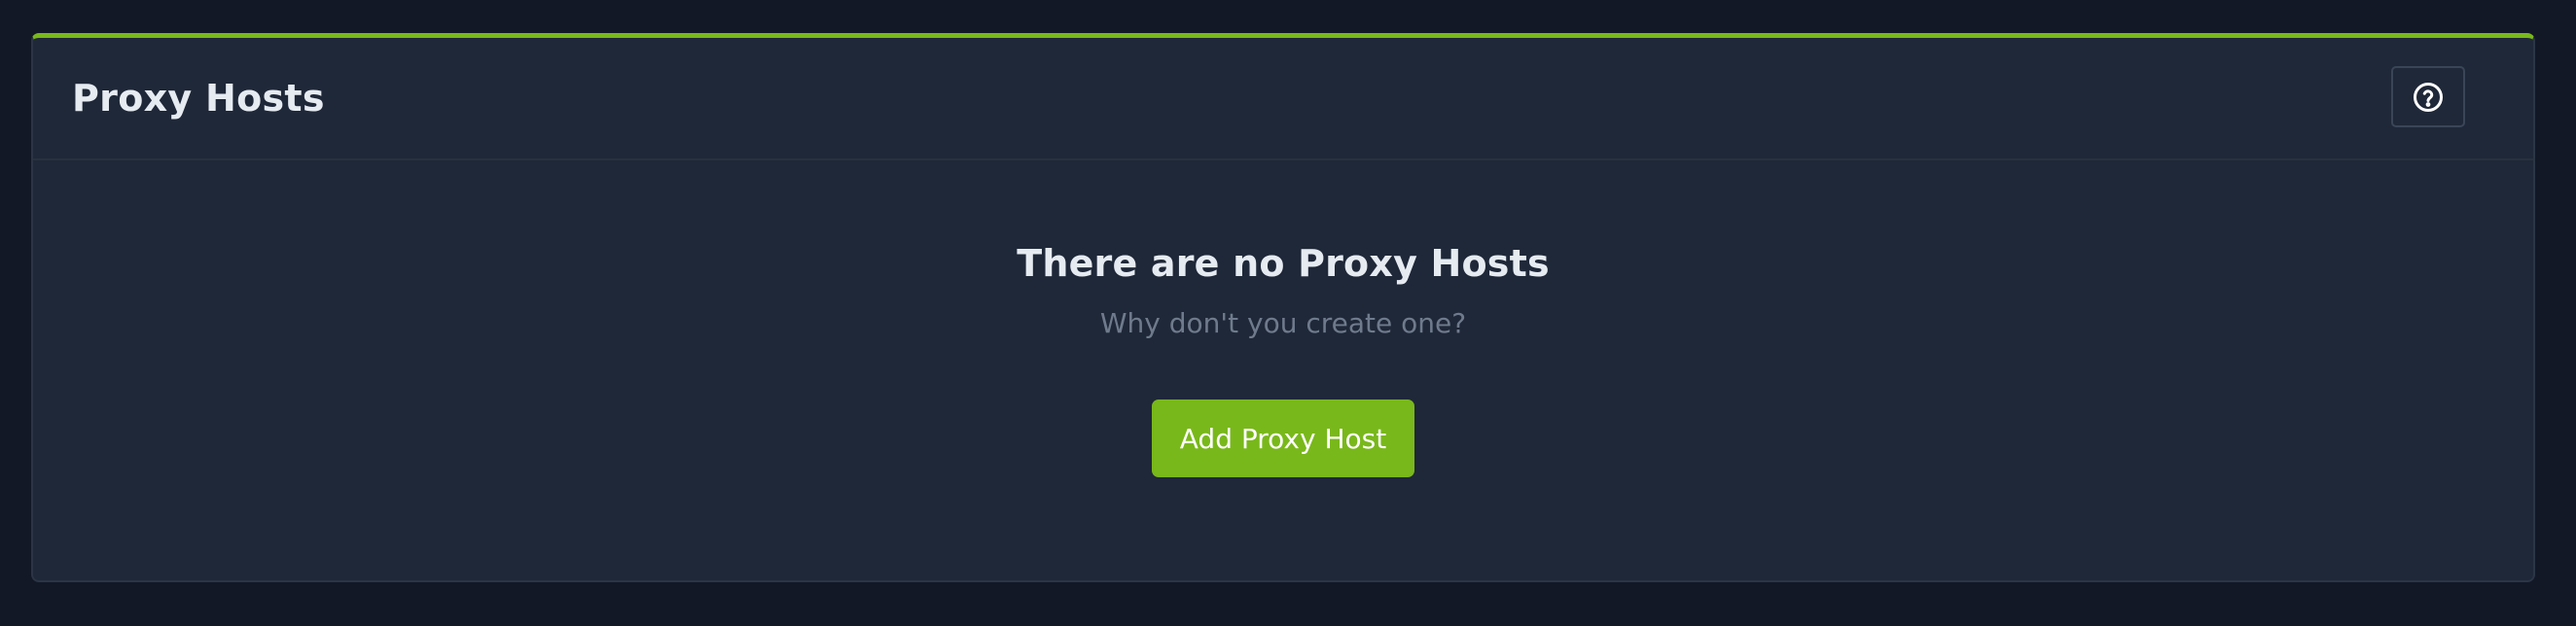 Image resolution: width=2576 pixels, height=626 pixels. Describe the element at coordinates (1283, 438) in the screenshot. I see `add-proxy-host-button: Add Proxy Host` at that location.